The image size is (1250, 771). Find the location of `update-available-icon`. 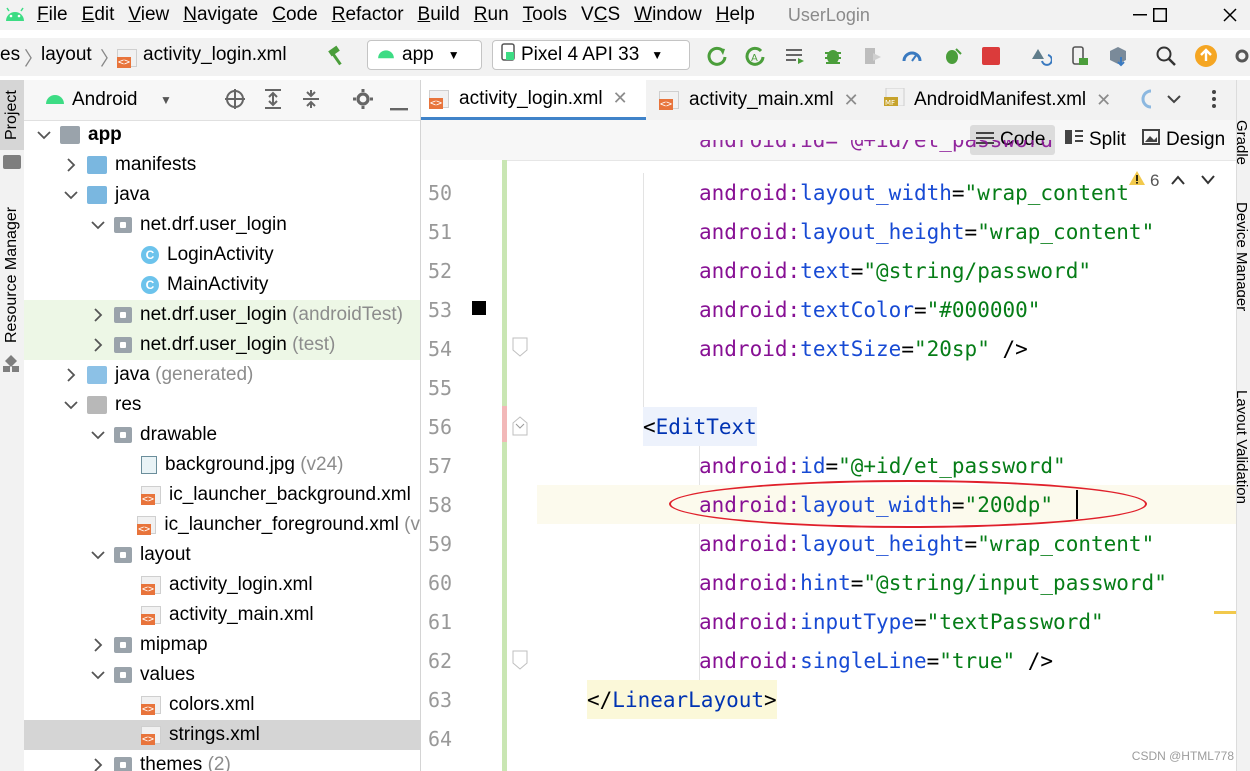

update-available-icon is located at coordinates (1206, 56).